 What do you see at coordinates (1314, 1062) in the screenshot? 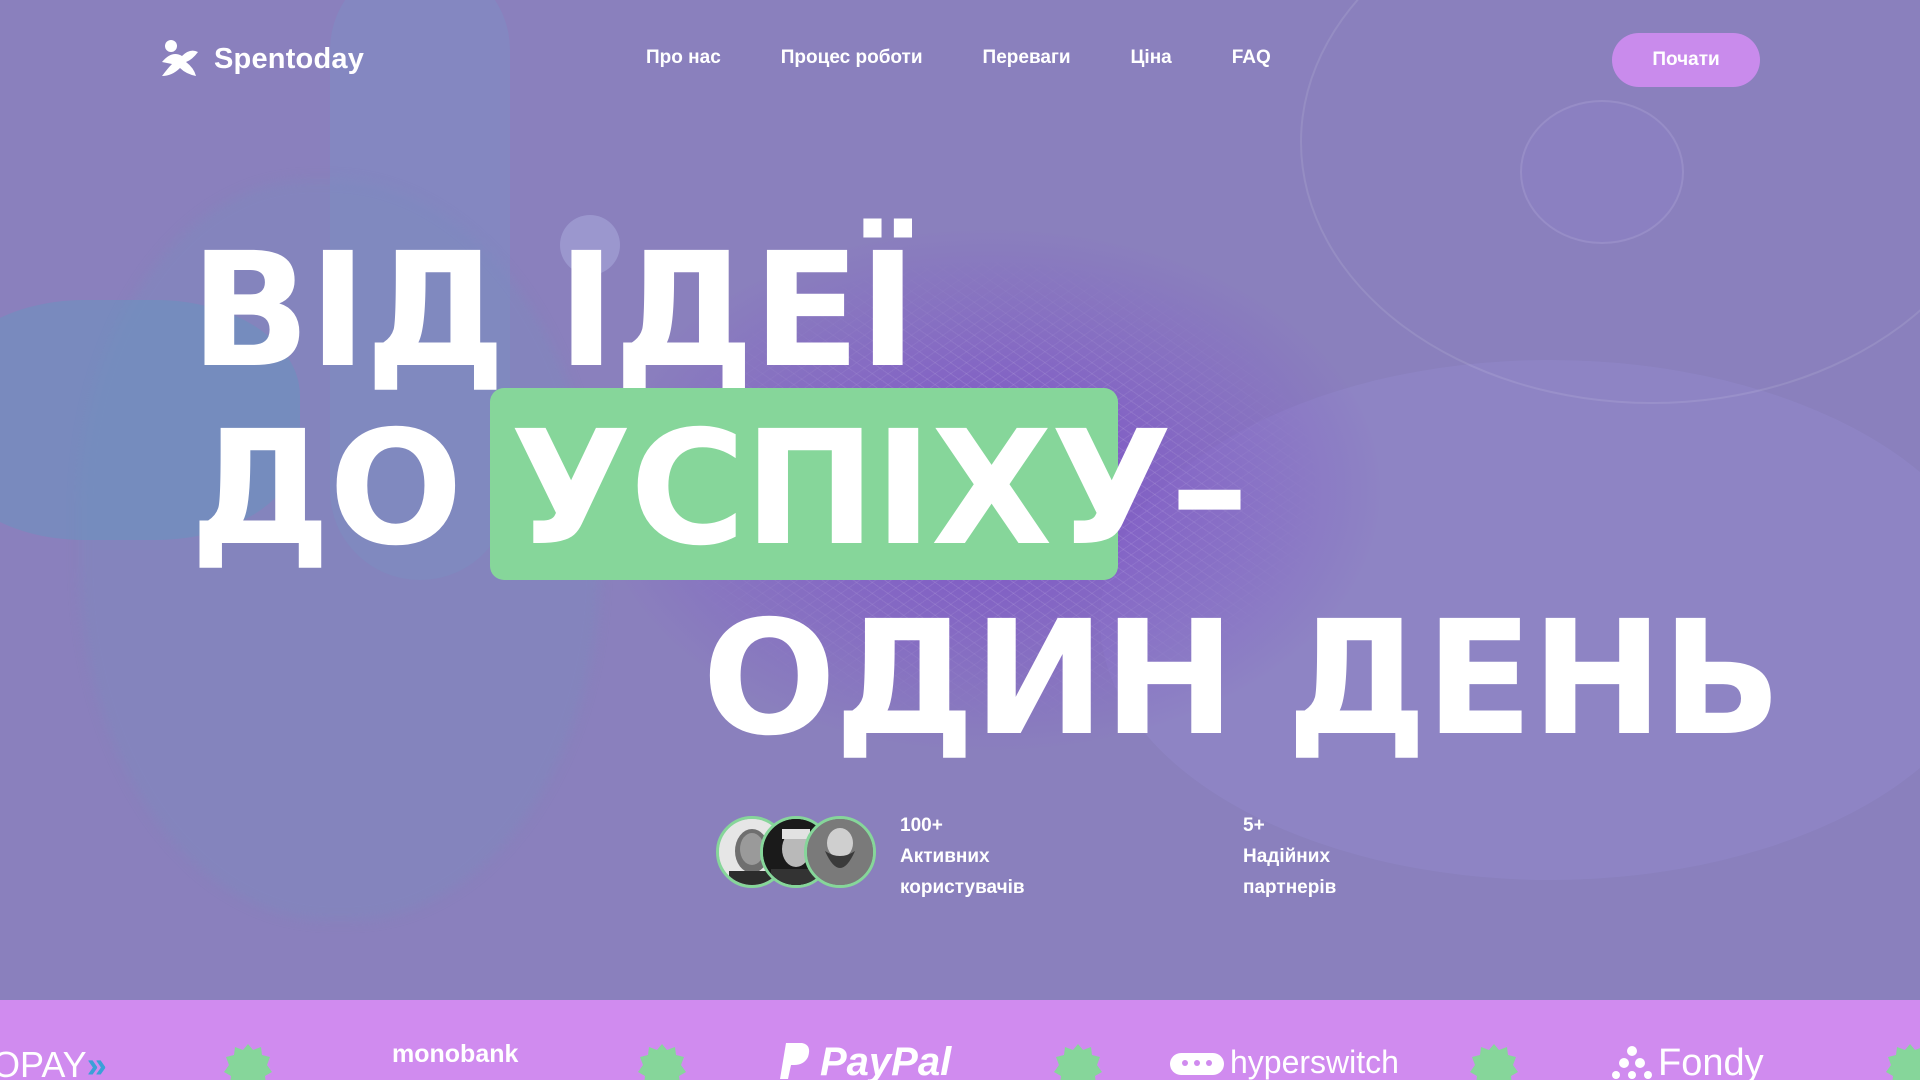
I see `partner-name: hyperswitch` at bounding box center [1314, 1062].